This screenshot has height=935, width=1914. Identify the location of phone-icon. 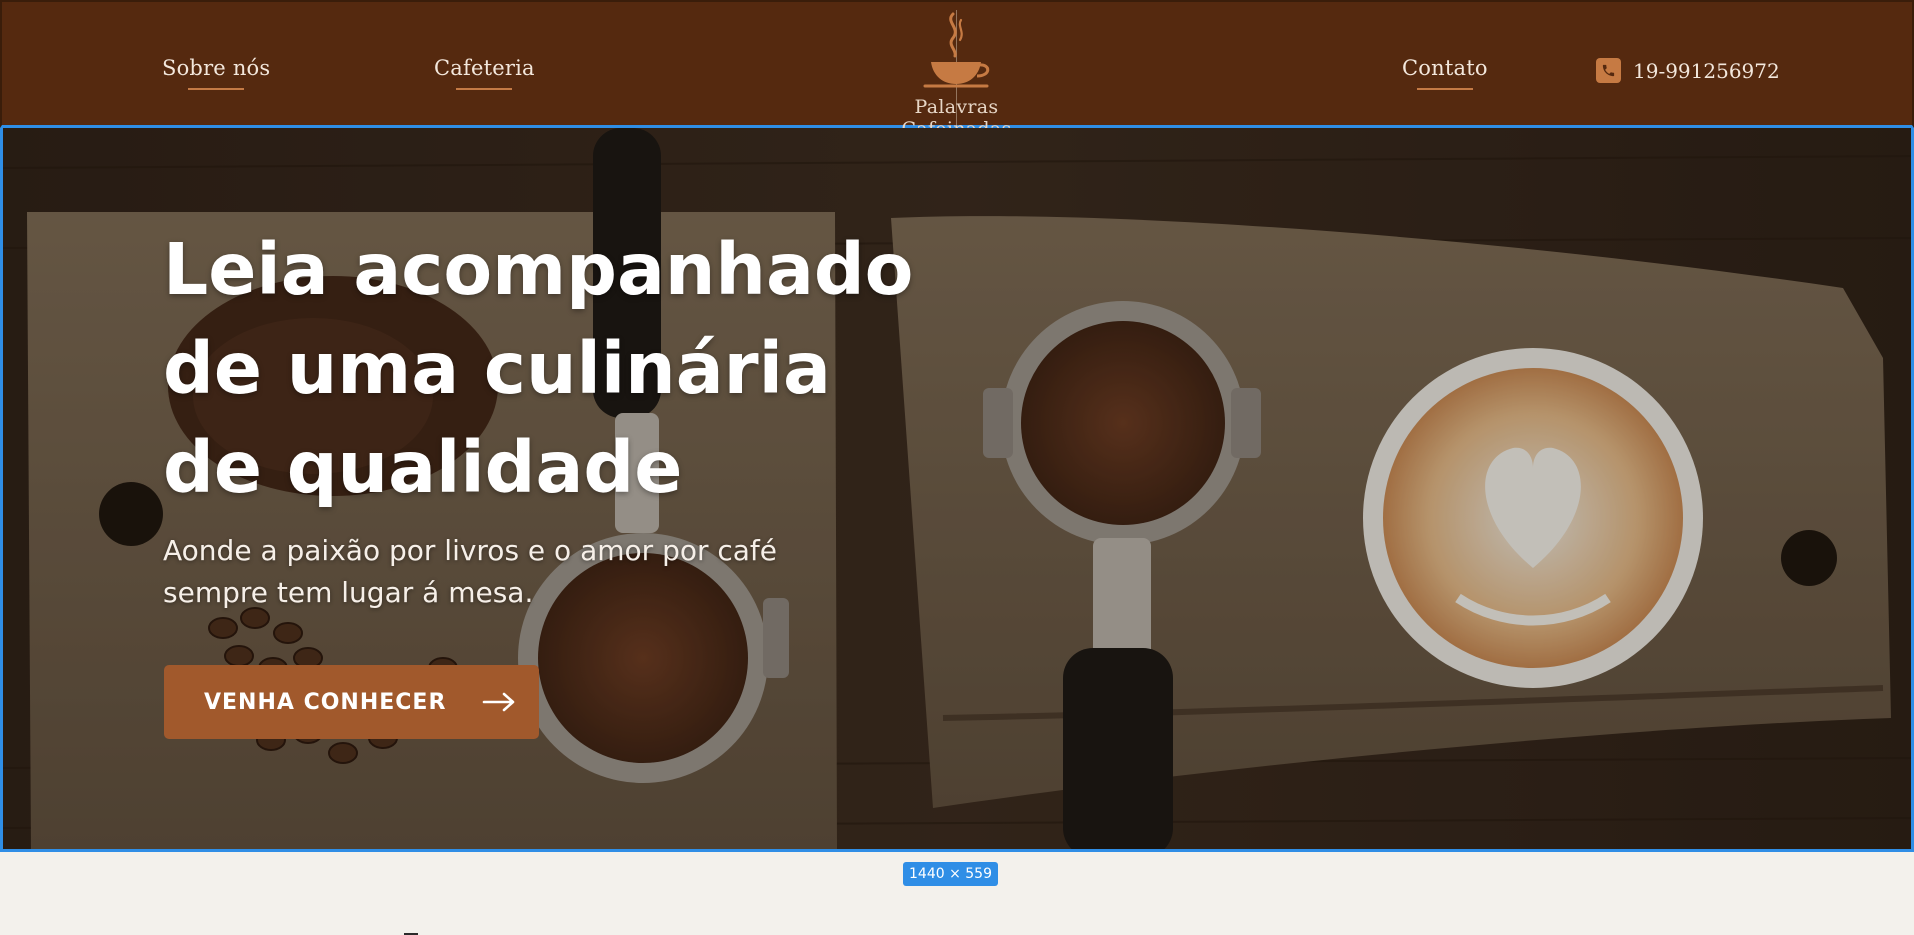
(1608, 70).